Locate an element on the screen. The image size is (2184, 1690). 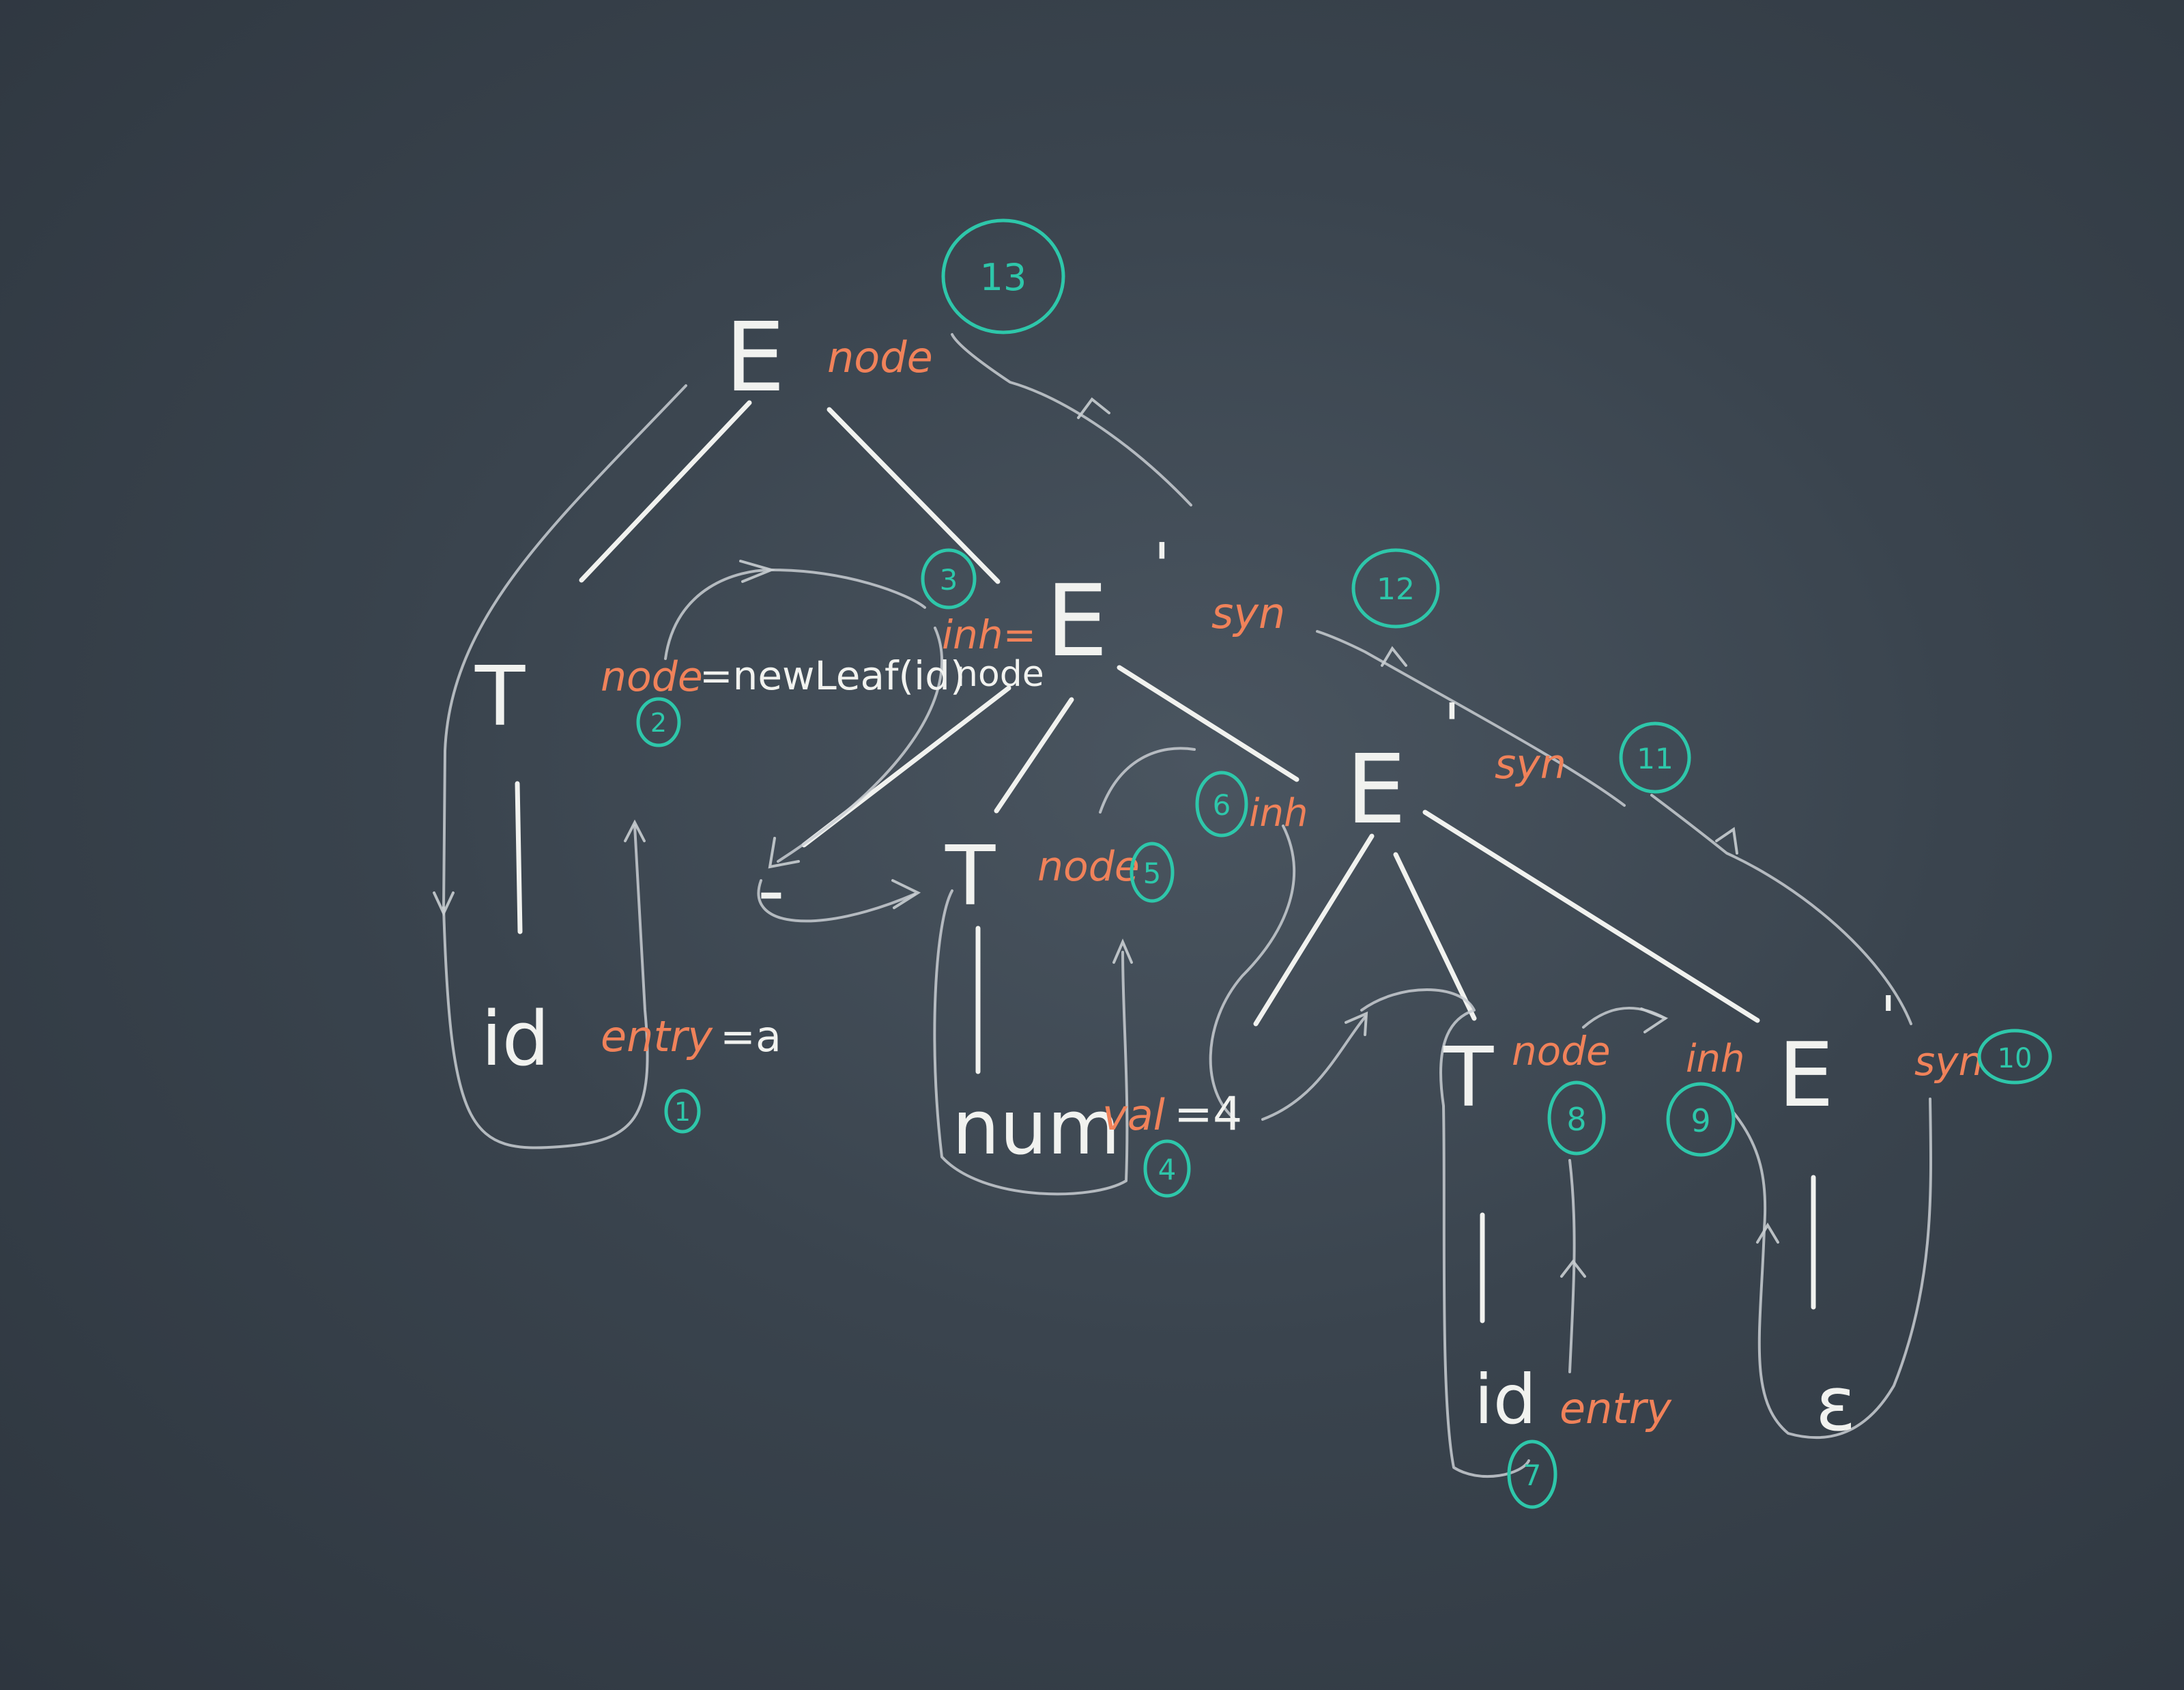
step-4-label: 4 is located at coordinates (1167, 1169).